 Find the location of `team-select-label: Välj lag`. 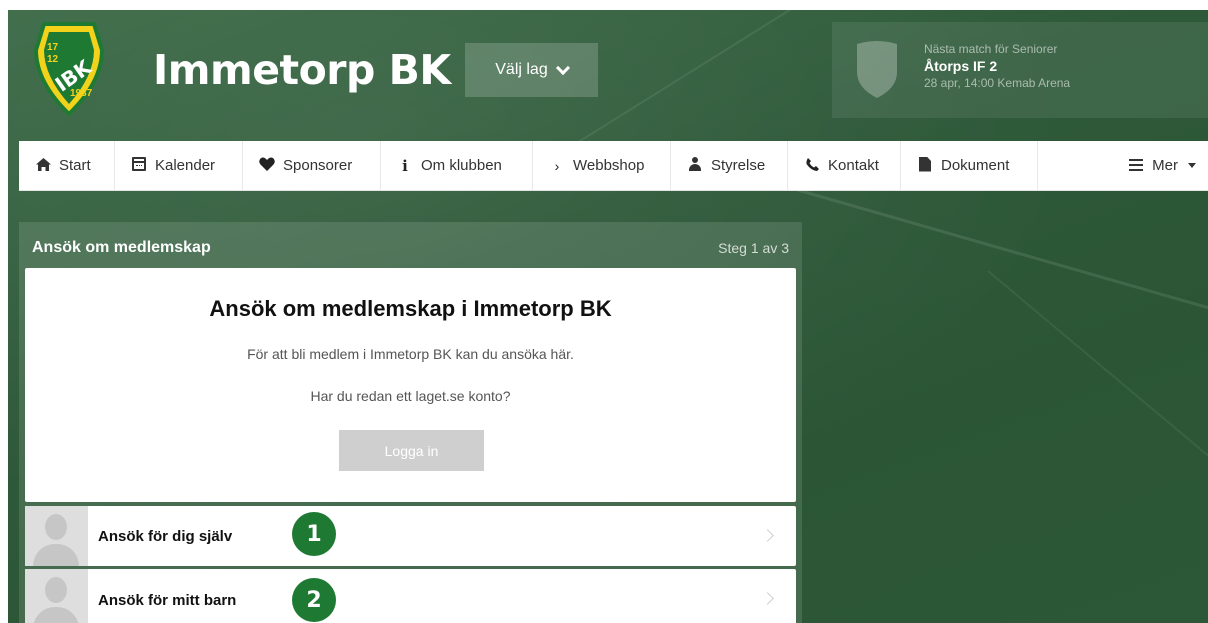

team-select-label: Välj lag is located at coordinates (521, 69).